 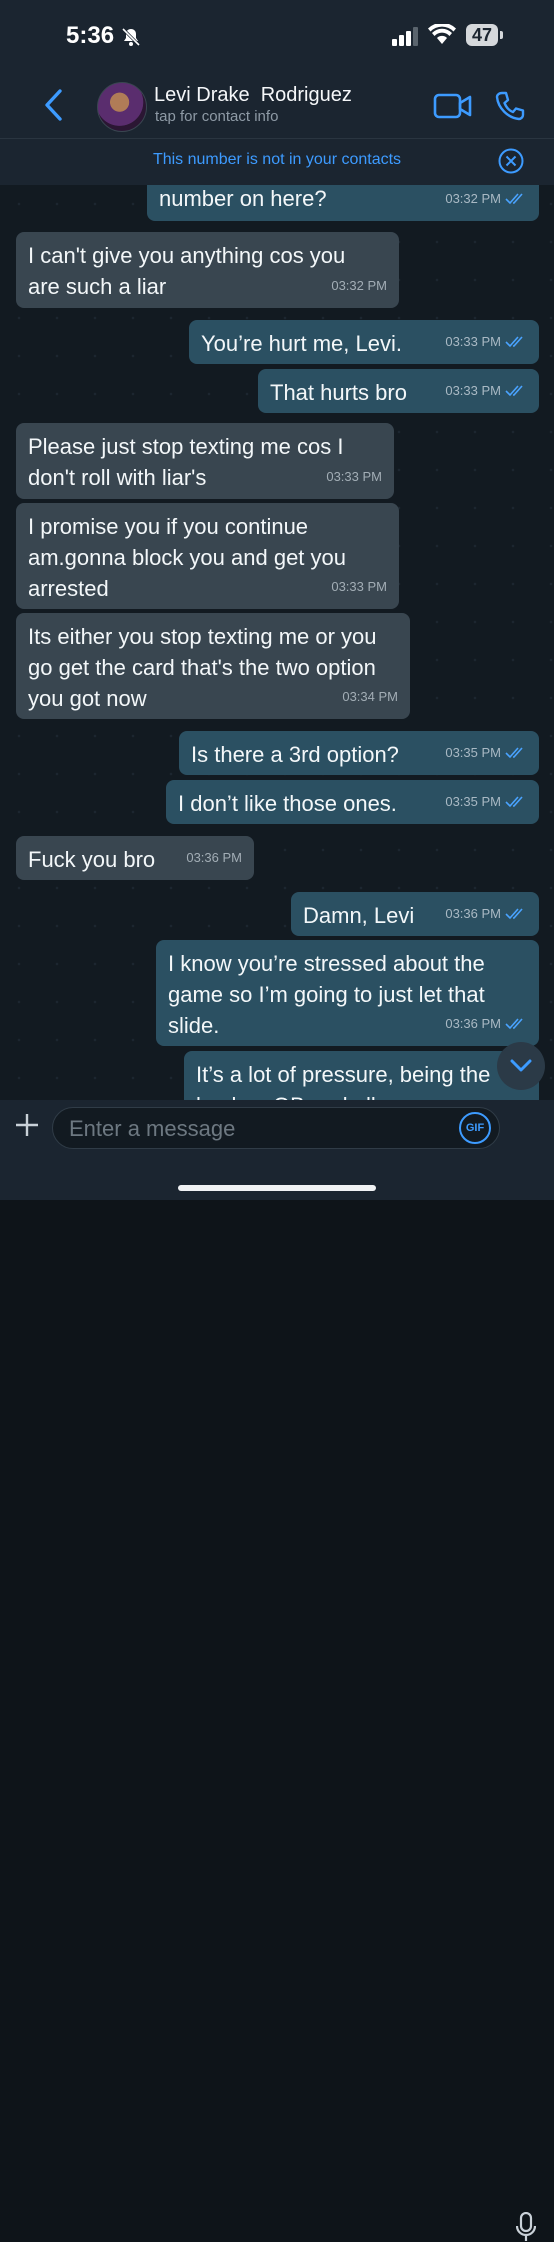 What do you see at coordinates (135, 858) in the screenshot?
I see `message-bubble-incoming: Fuck you bro 03:36 PM` at bounding box center [135, 858].